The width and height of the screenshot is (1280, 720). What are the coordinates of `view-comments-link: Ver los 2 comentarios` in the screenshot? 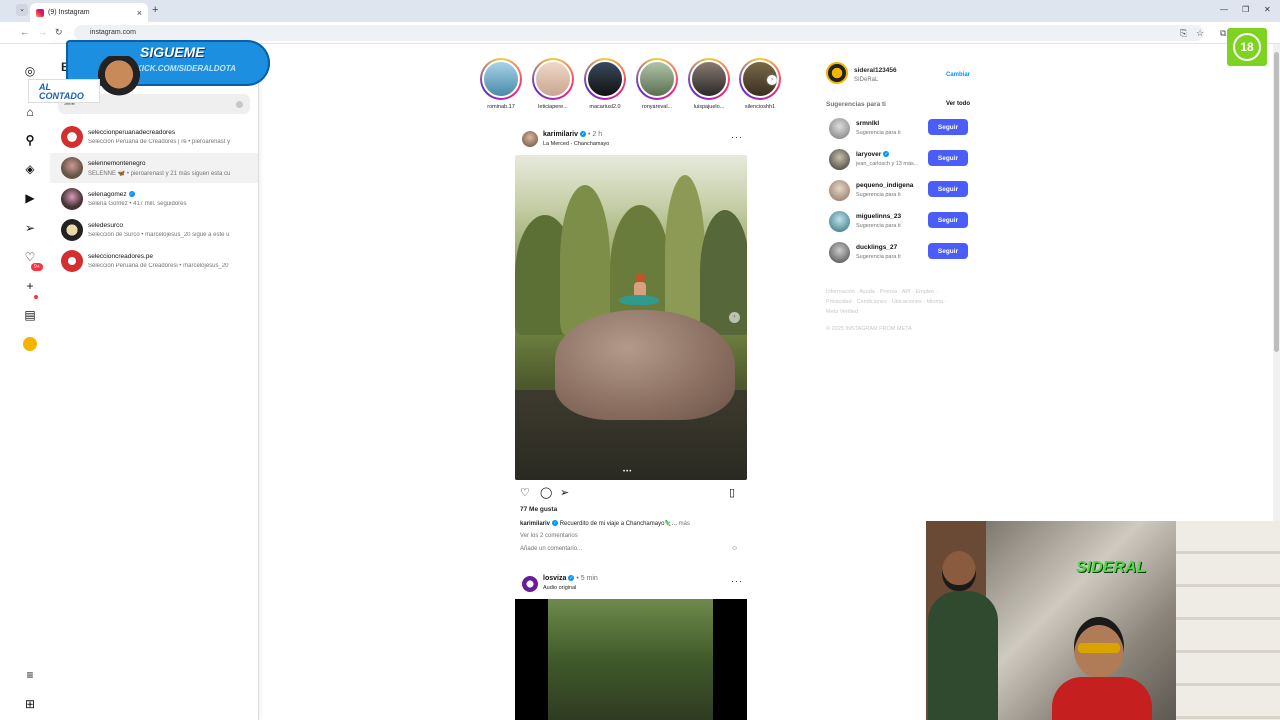 It's located at (549, 536).